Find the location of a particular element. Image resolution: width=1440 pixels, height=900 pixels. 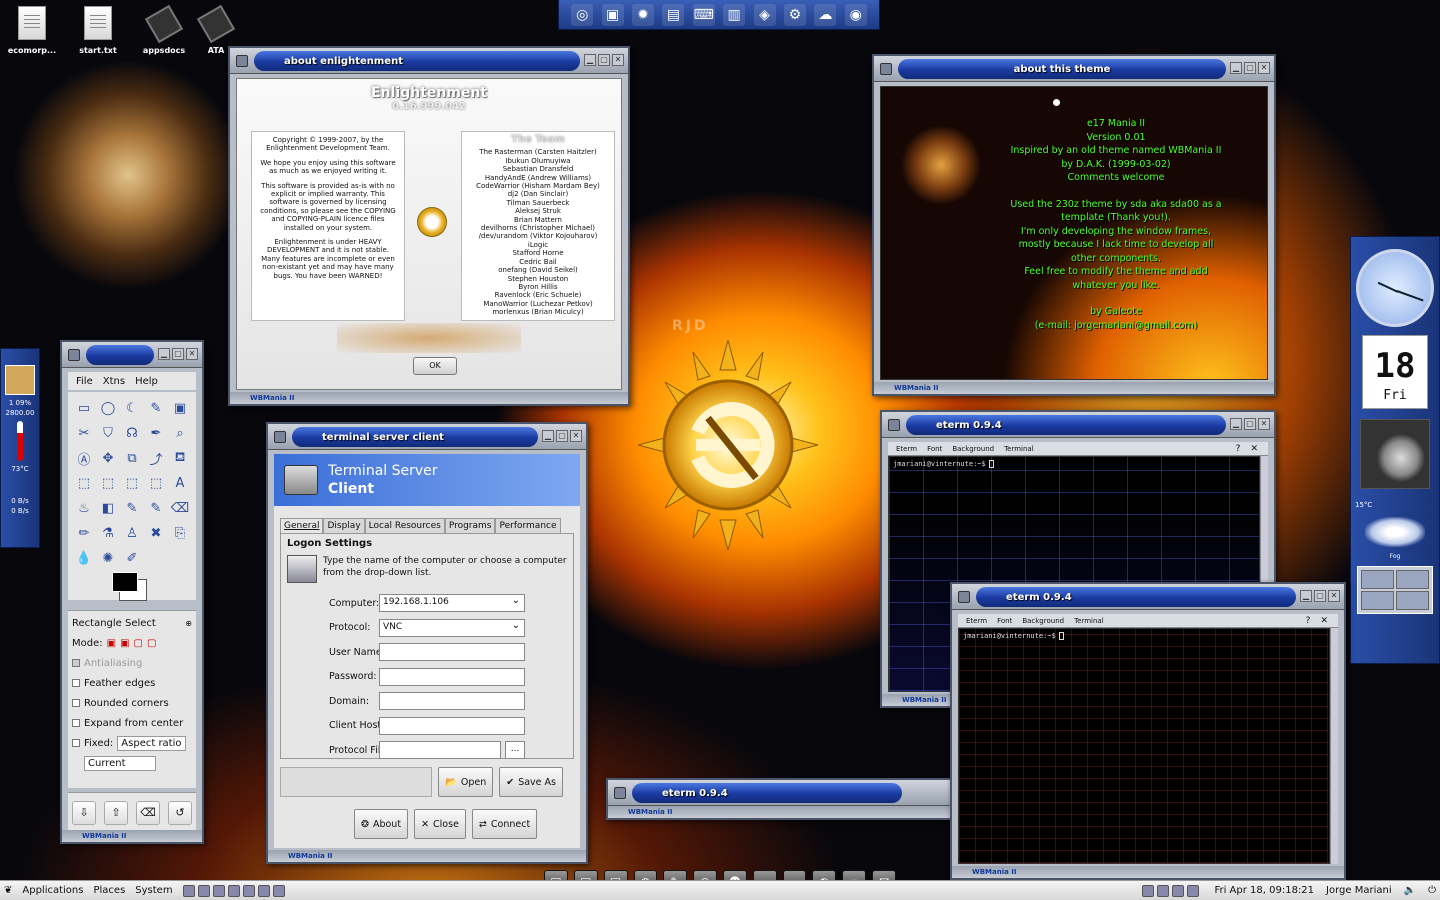

cpu-gadget-icon is located at coordinates (20, 380).